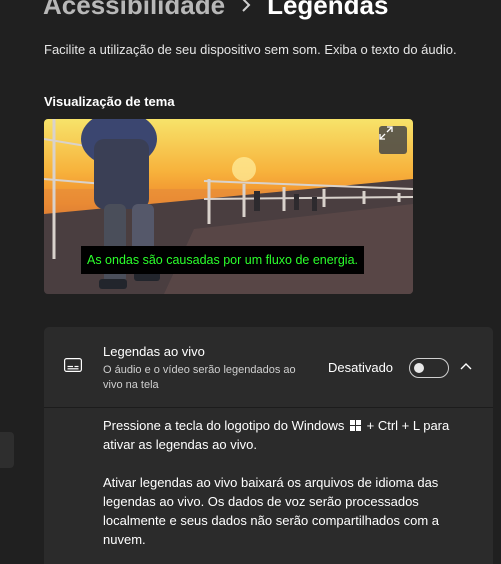 The width and height of the screenshot is (501, 564). Describe the element at coordinates (429, 368) in the screenshot. I see `live-captions-toggle` at that location.